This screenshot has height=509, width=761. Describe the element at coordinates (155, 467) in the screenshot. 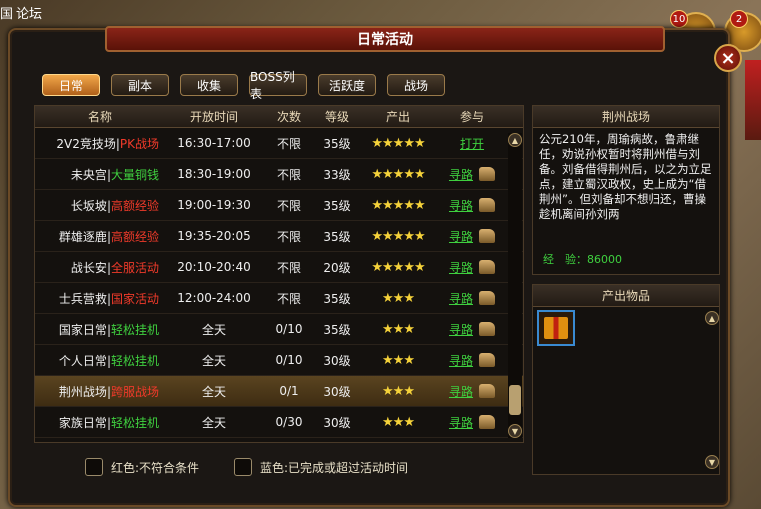

I see `legend-red-label: 红色:不符合条件` at that location.